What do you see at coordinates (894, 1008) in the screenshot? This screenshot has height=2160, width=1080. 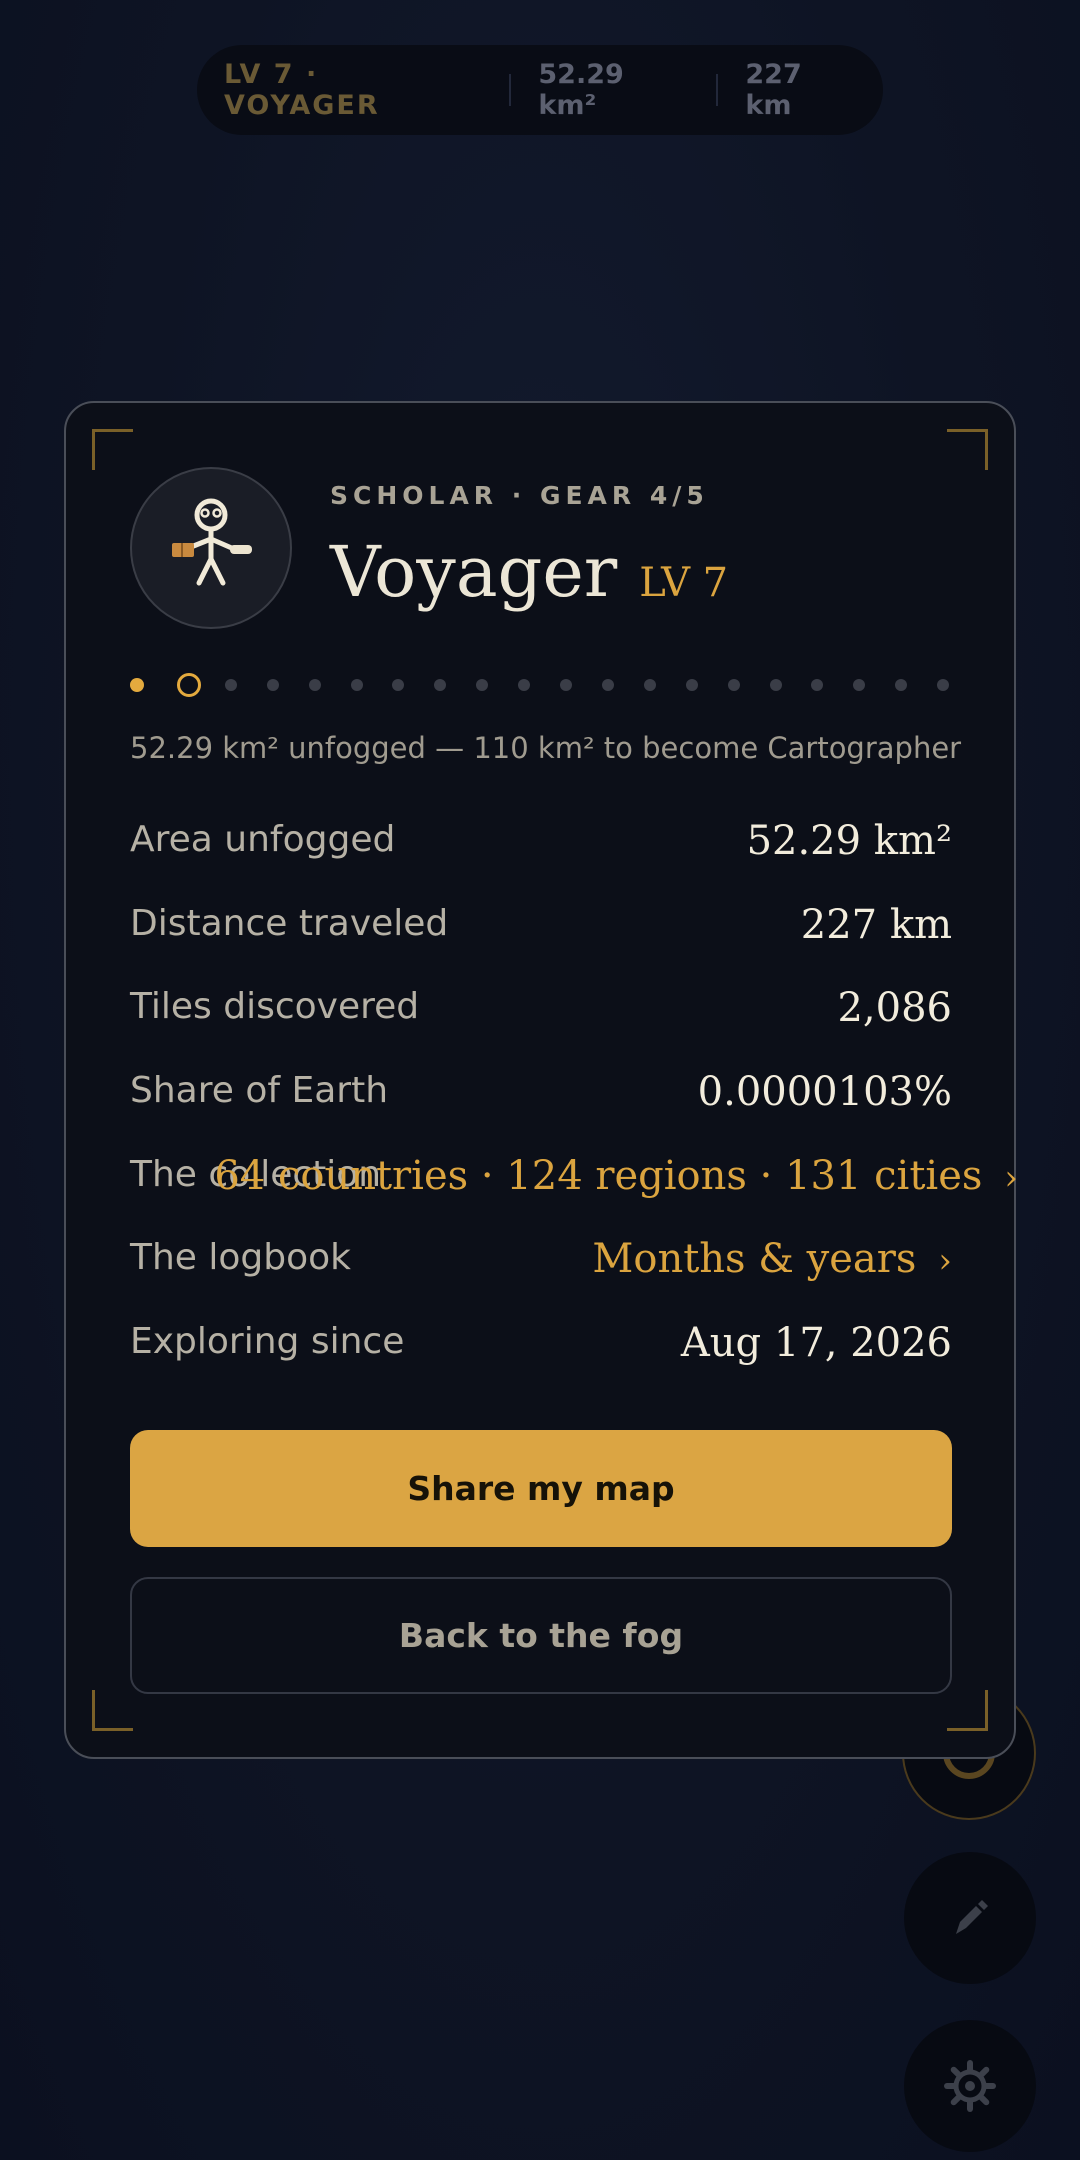 I see `stat-value: 2,086` at bounding box center [894, 1008].